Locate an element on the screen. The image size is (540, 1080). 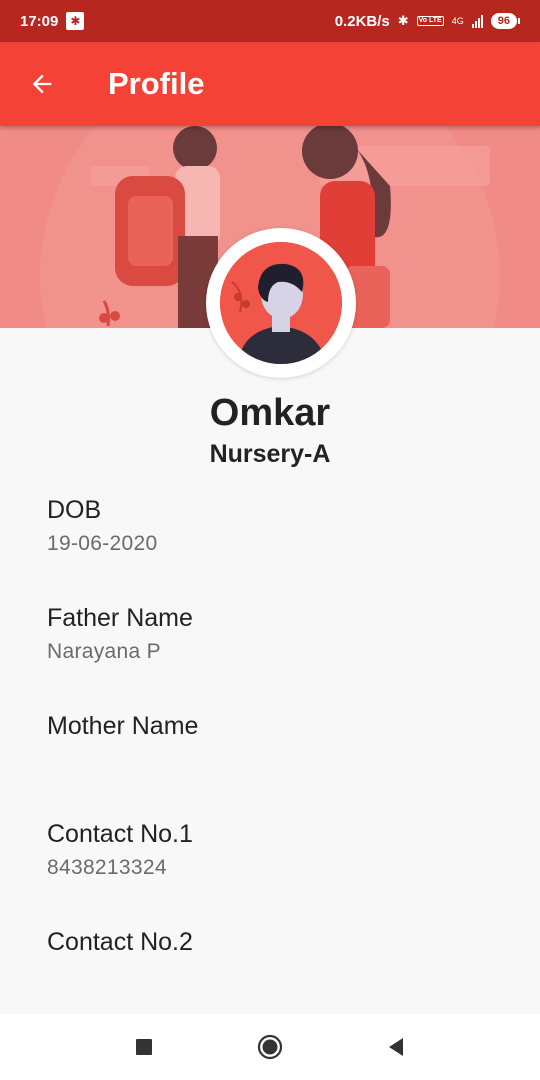
field-contact-1: Contact No.1 8438213324 is located at coordinates (120, 850).